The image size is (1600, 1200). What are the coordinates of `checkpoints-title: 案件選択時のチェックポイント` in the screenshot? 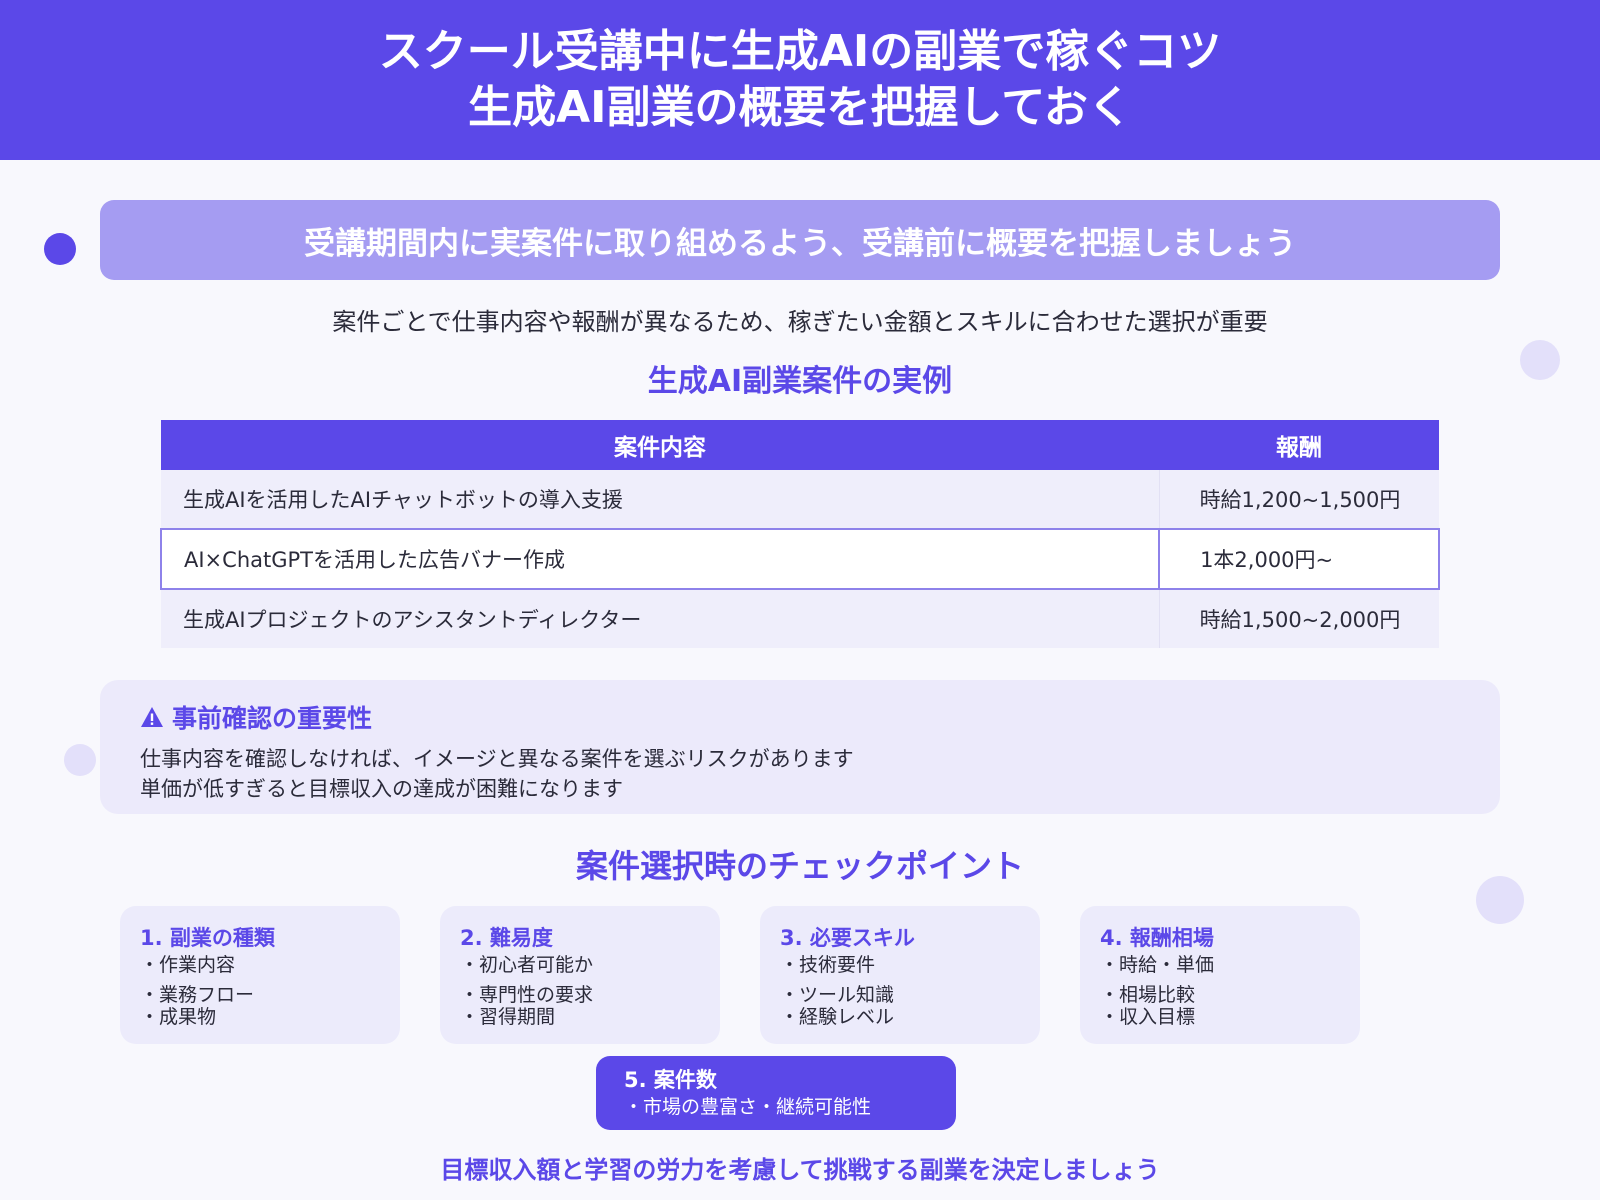 It's located at (799, 866).